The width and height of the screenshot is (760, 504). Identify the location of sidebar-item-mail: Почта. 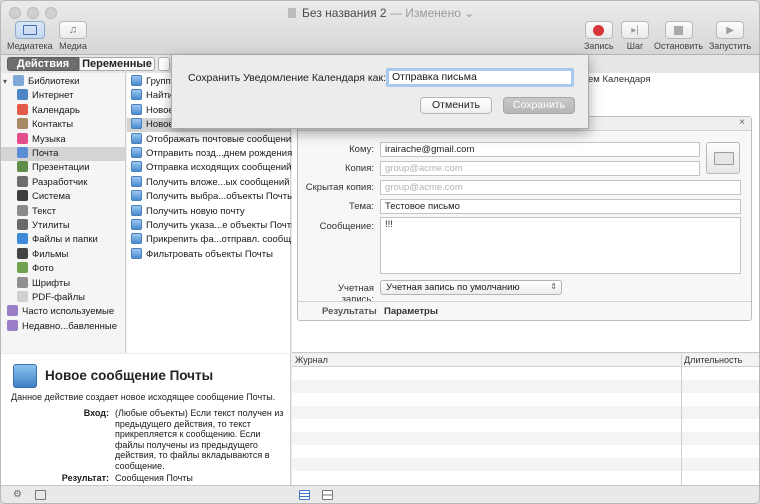
(63, 154).